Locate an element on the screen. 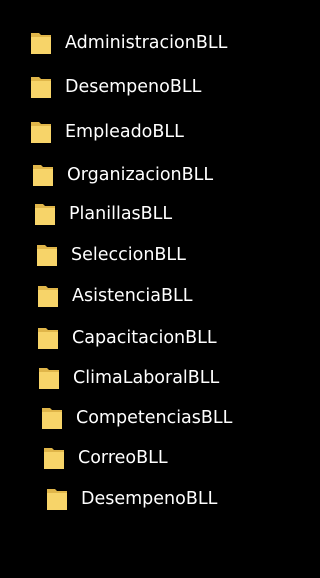  folder-item: OrganizacionBLL is located at coordinates (122, 175).